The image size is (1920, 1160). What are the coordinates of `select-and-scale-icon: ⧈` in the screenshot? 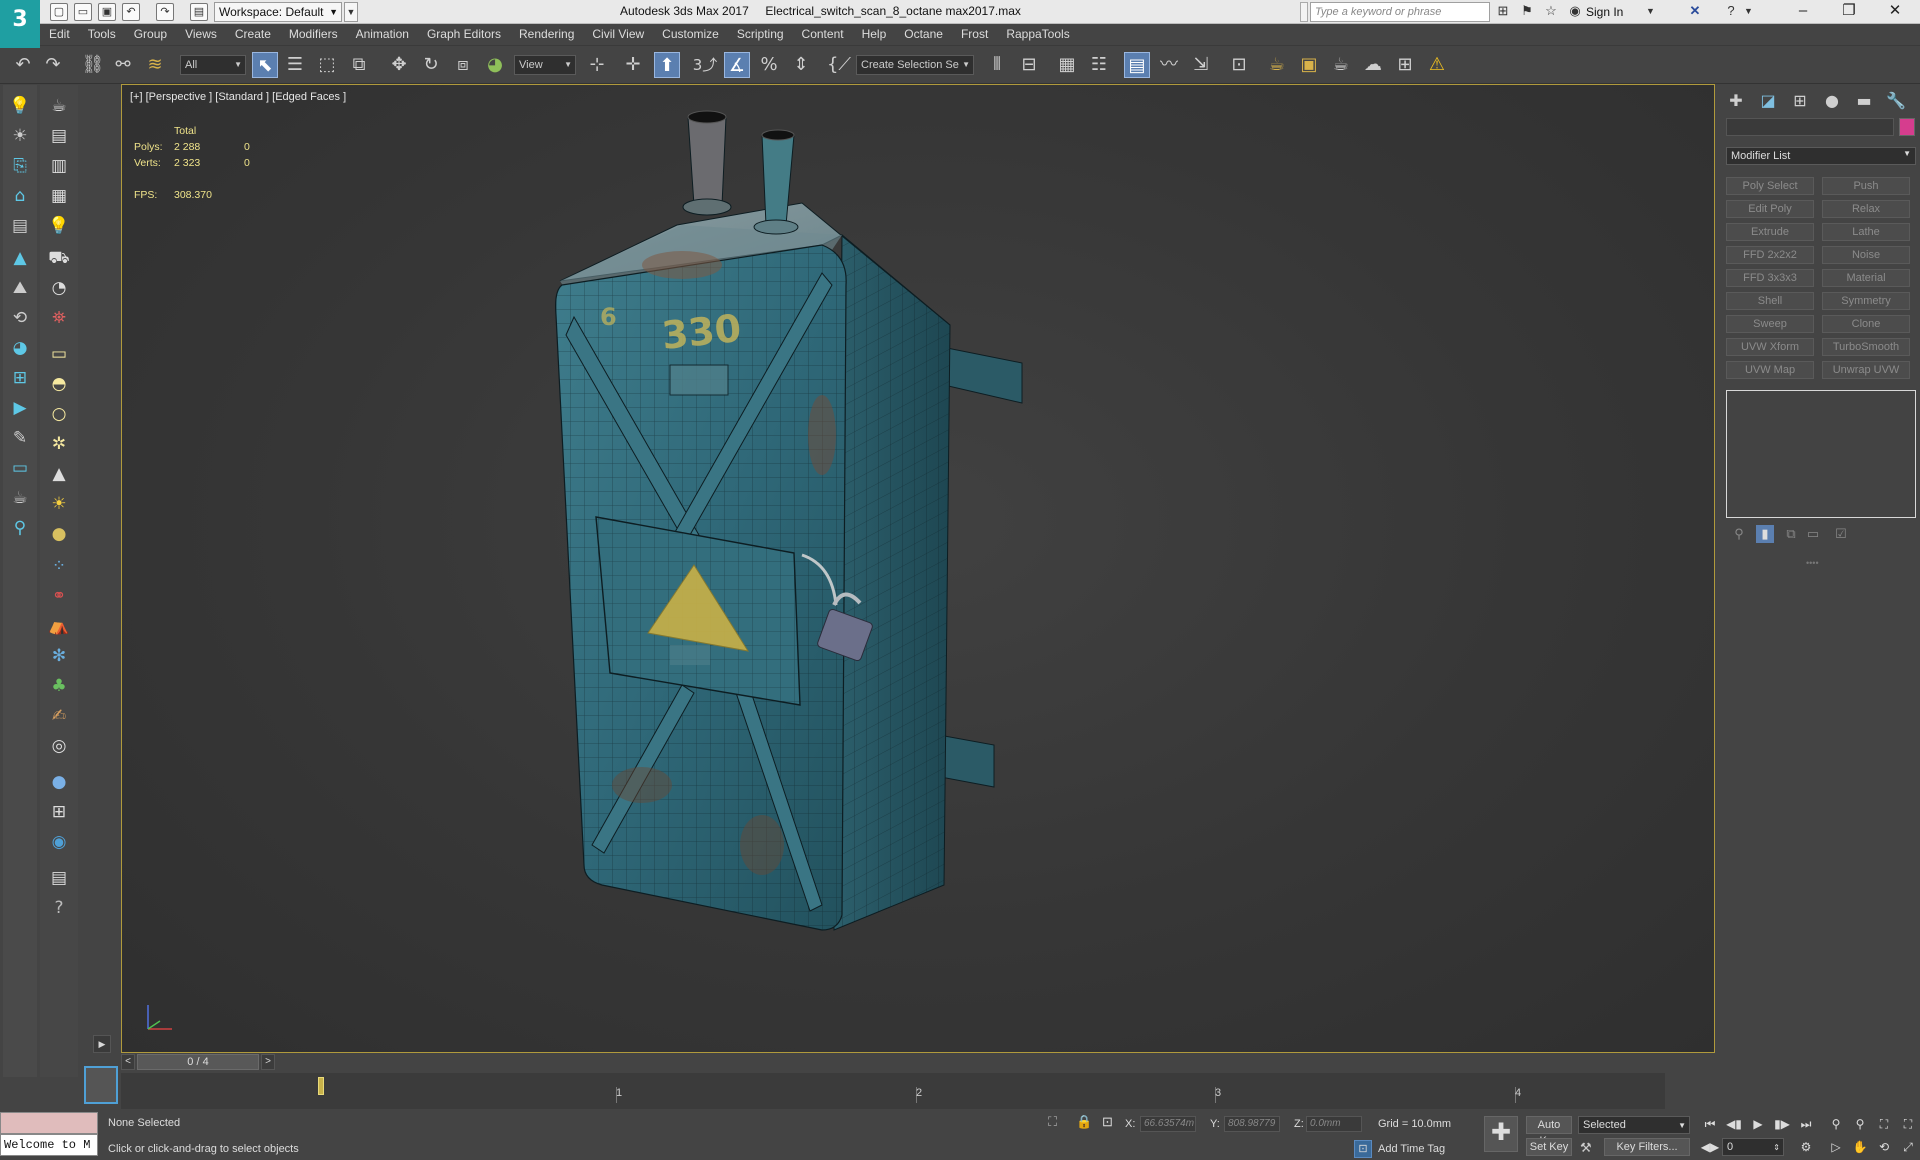 It's located at (463, 65).